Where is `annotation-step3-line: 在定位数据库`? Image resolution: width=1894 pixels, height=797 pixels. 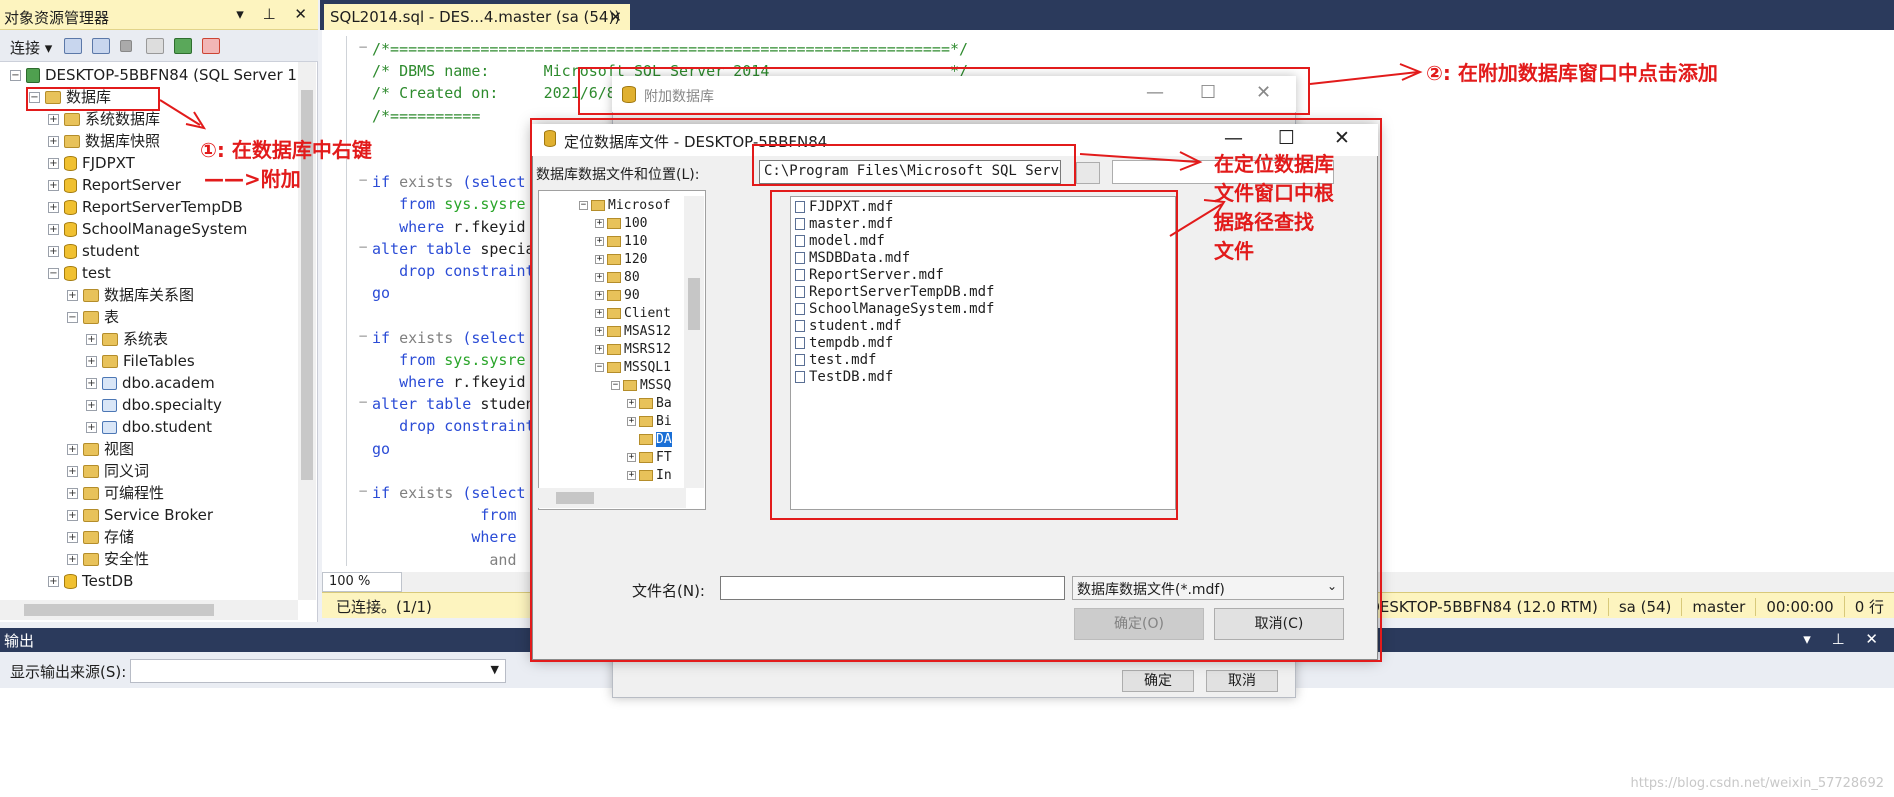 annotation-step3-line: 在定位数据库 is located at coordinates (1274, 164).